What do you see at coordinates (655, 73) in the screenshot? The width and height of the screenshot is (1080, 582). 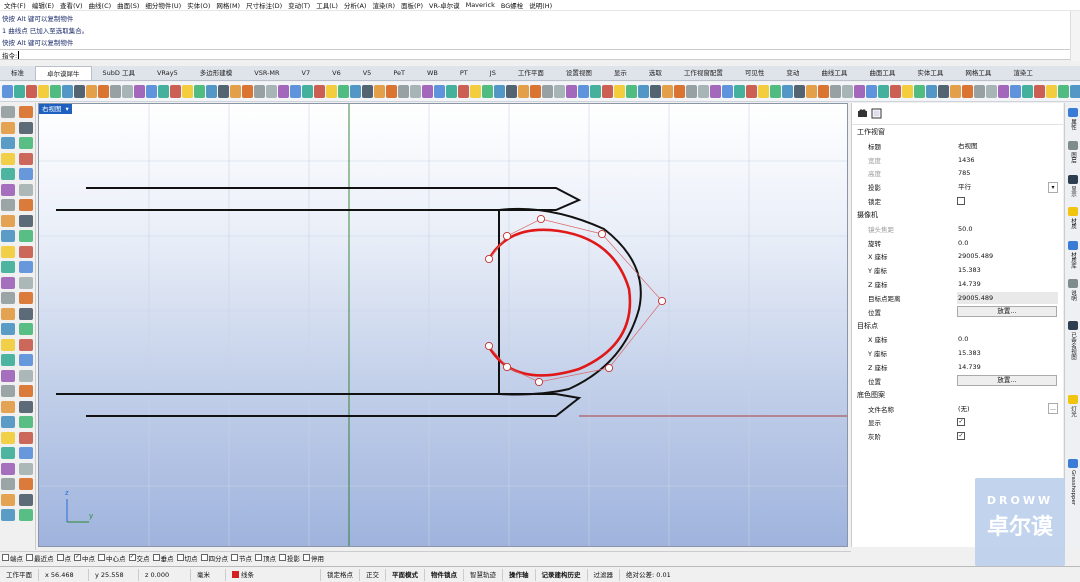 I see `toolbar-tab: 选取` at bounding box center [655, 73].